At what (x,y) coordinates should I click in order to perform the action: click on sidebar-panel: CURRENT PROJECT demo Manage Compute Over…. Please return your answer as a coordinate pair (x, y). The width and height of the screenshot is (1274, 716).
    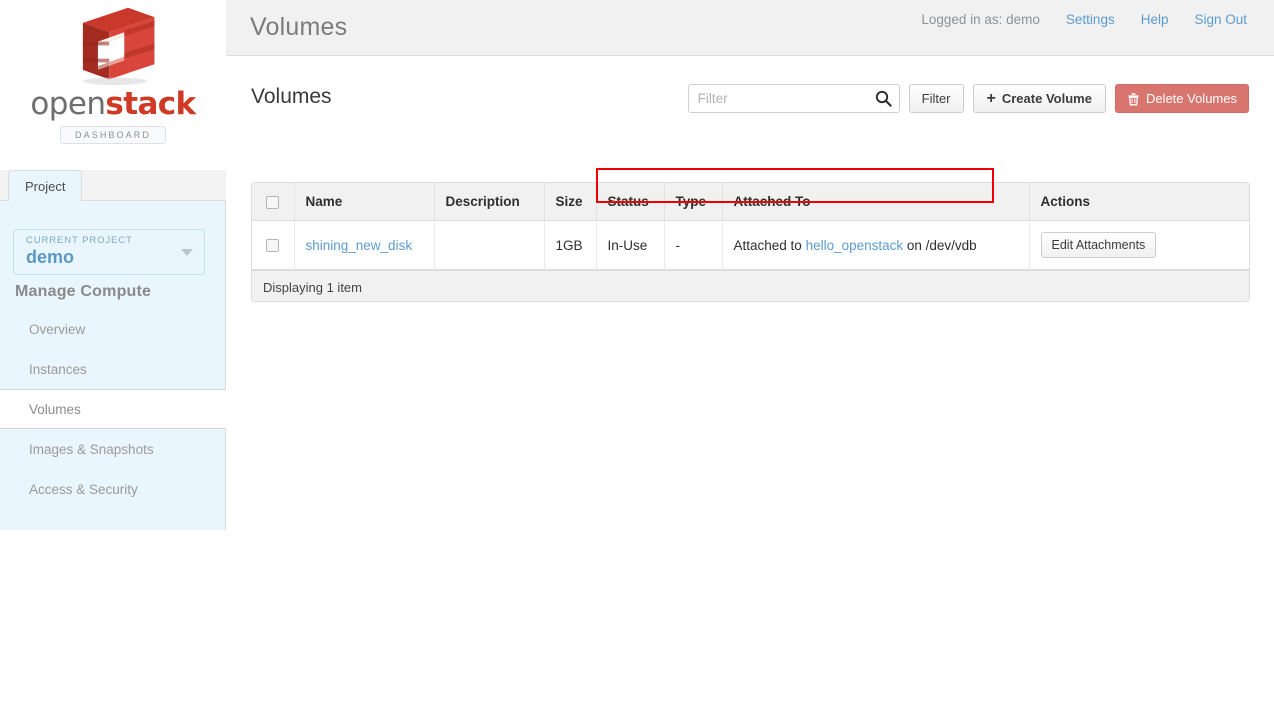
    Looking at the image, I should click on (113, 365).